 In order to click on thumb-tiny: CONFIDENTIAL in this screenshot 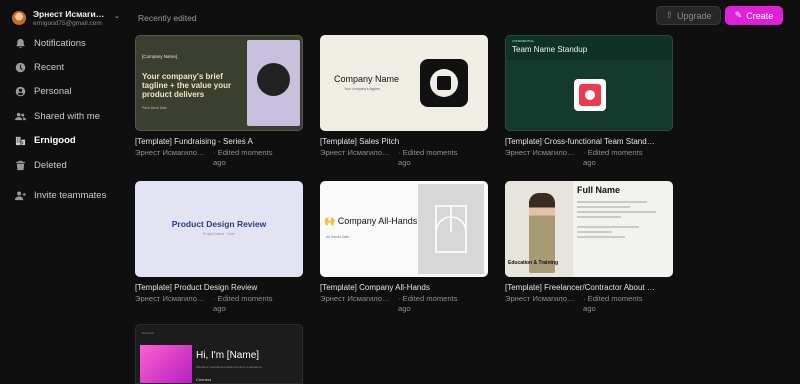, I will do `click(523, 41)`.